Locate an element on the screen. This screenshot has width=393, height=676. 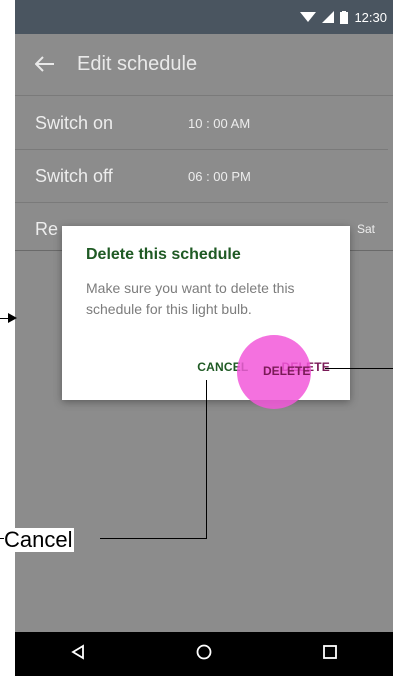
back-triangle-icon is located at coordinates (78, 654).